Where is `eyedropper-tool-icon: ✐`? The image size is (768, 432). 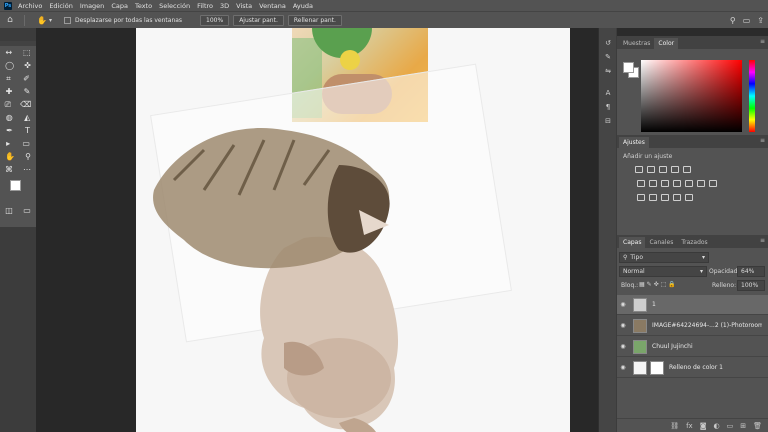 eyedropper-tool-icon: ✐ is located at coordinates (26, 78).